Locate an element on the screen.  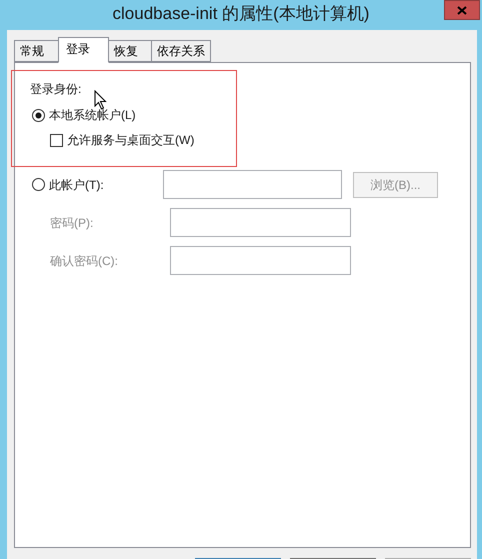
checkbox is located at coordinates (56, 140).